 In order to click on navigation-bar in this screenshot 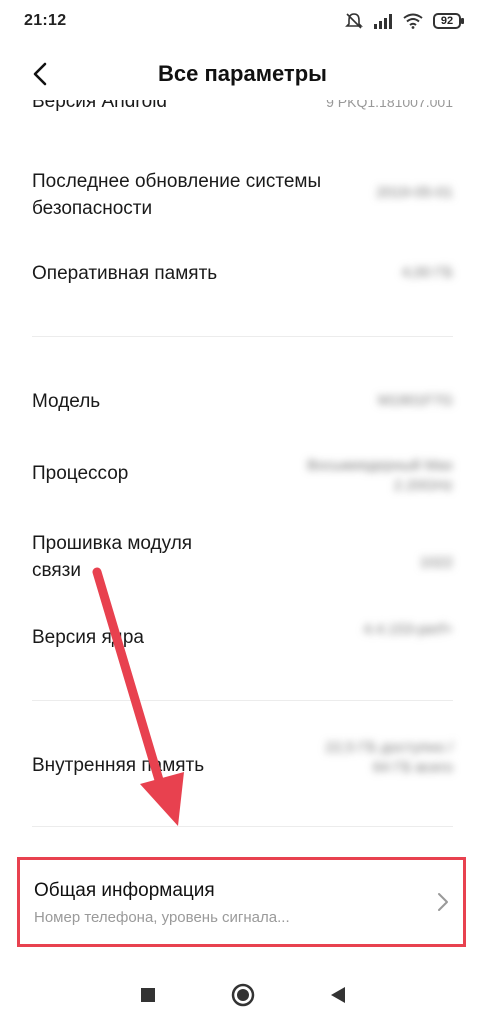, I will do `click(242, 995)`.